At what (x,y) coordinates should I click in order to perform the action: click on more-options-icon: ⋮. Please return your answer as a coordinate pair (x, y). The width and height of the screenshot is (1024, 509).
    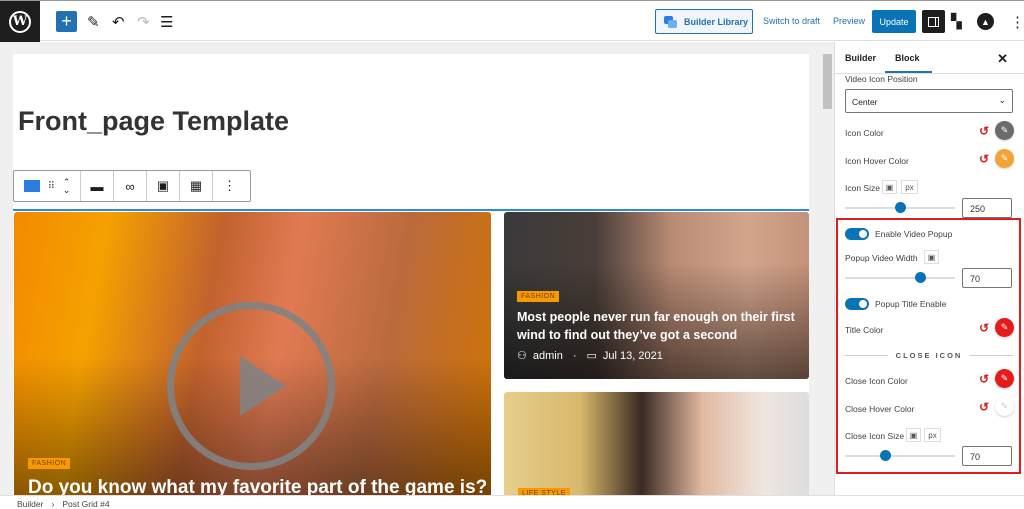
    Looking at the image, I should click on (1017, 21).